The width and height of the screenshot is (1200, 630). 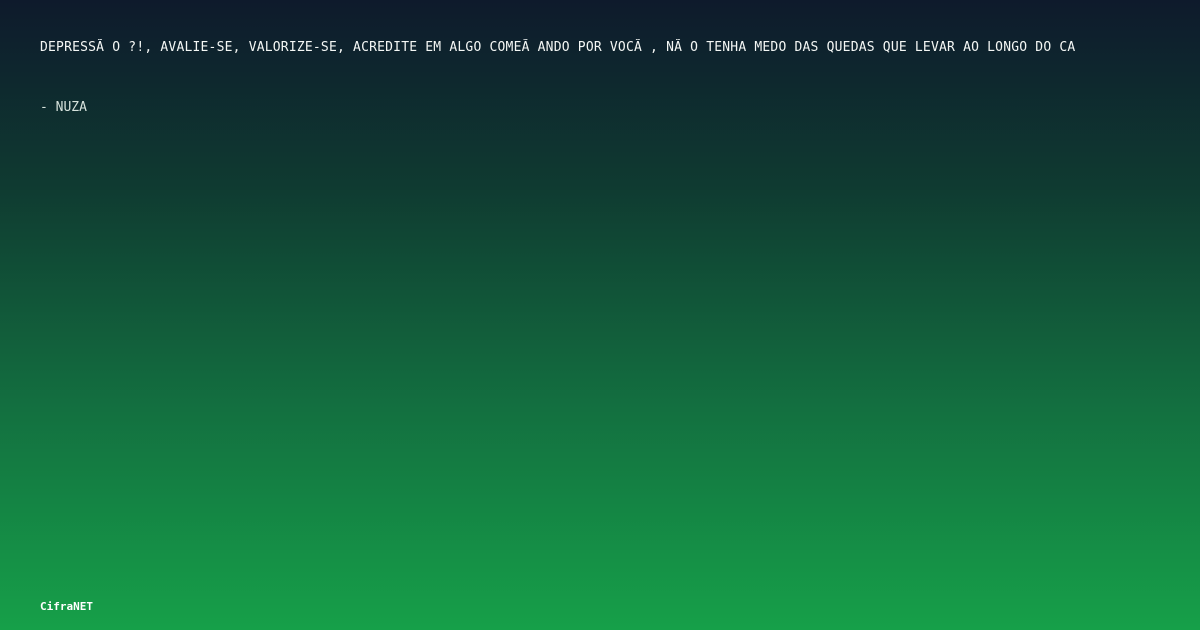 I want to click on brand-logo-text: CifraNET, so click(x=66, y=606).